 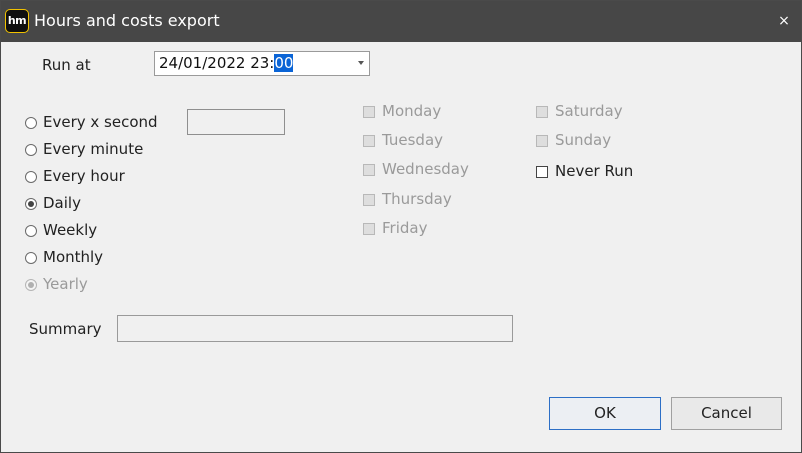 What do you see at coordinates (417, 199) in the screenshot?
I see `checkbox-label: Thursday` at bounding box center [417, 199].